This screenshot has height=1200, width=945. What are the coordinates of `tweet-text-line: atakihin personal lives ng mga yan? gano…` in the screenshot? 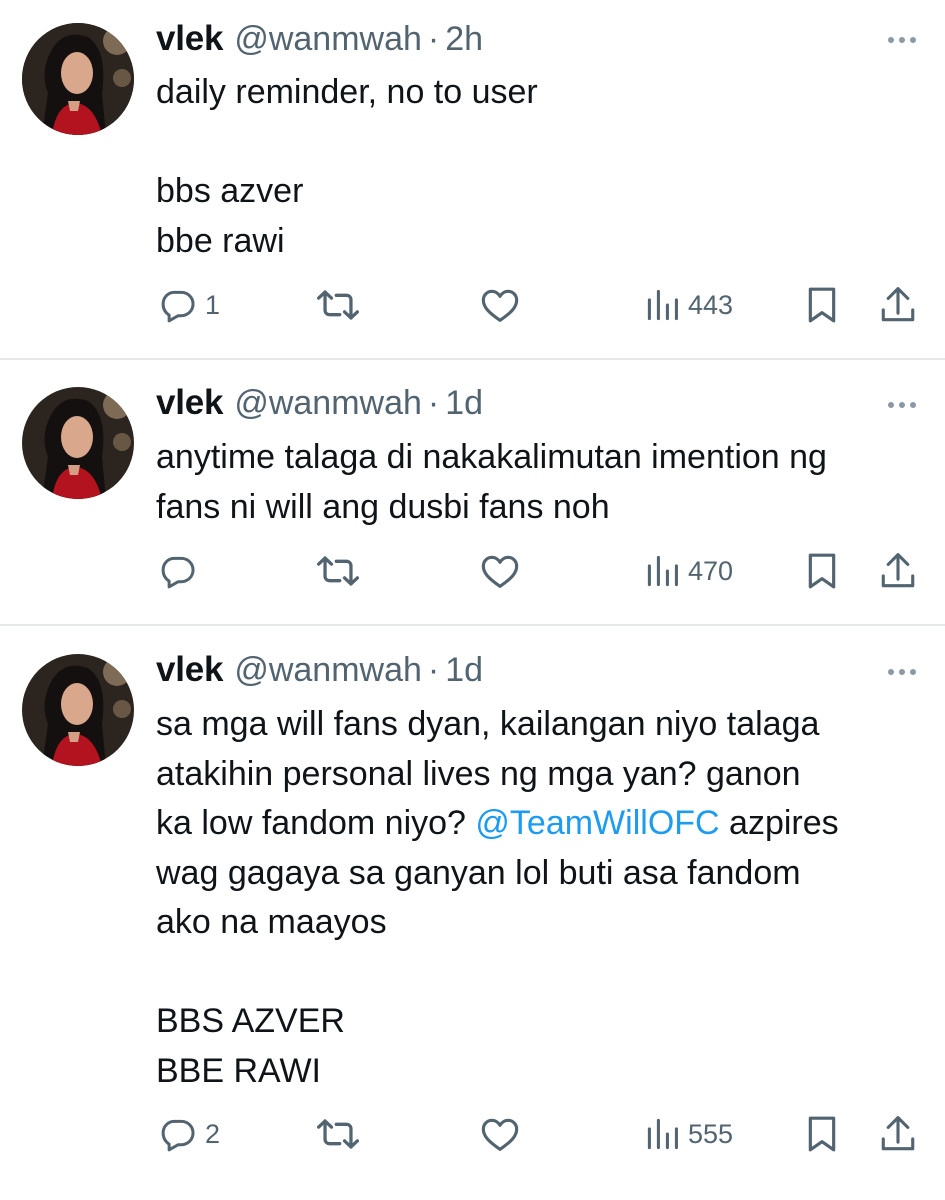 It's located at (478, 773).